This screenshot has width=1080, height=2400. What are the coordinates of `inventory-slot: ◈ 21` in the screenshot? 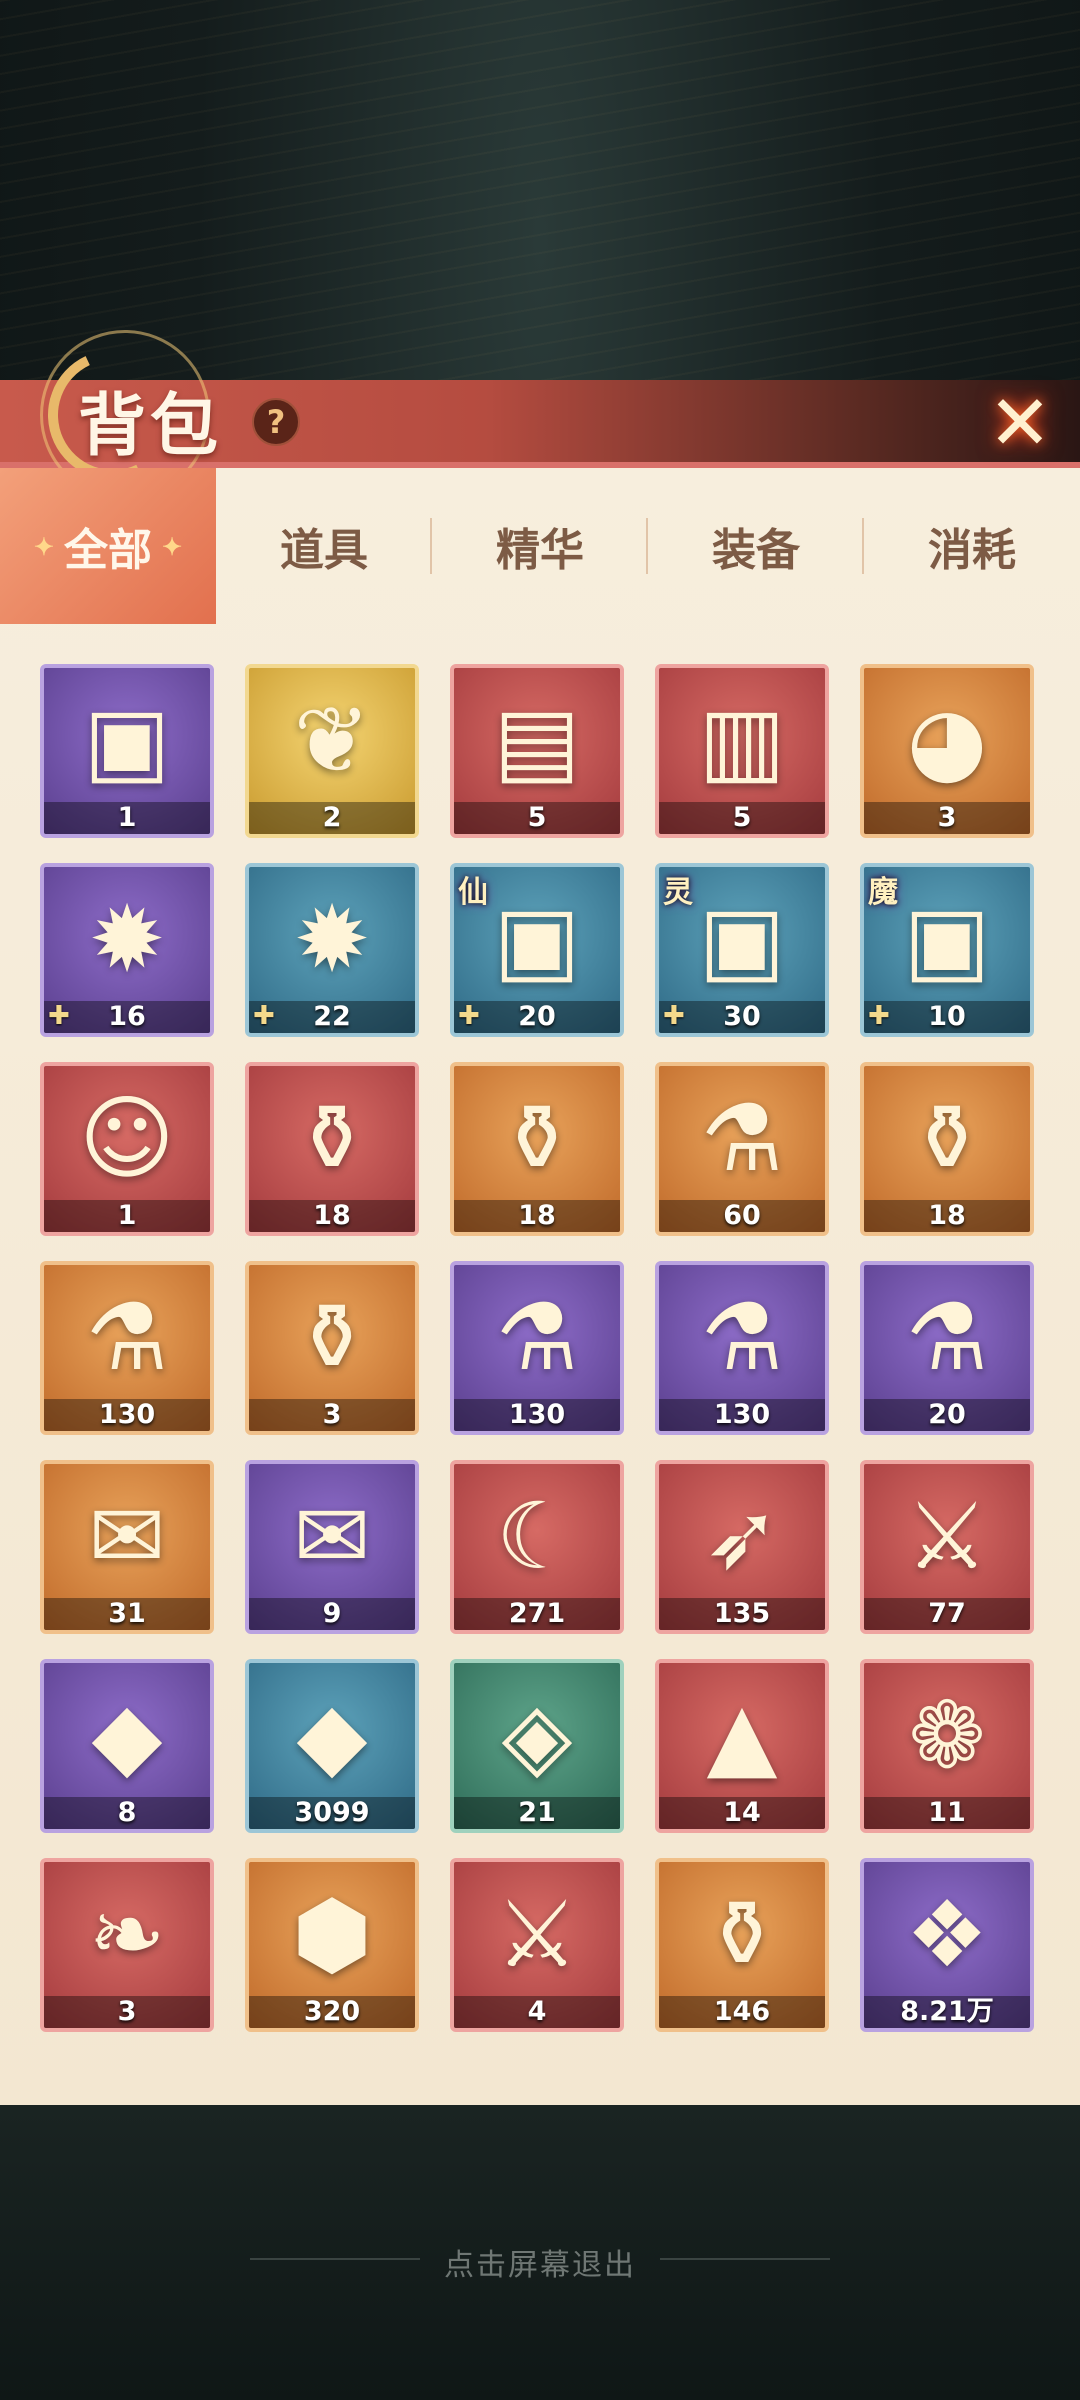 It's located at (537, 1746).